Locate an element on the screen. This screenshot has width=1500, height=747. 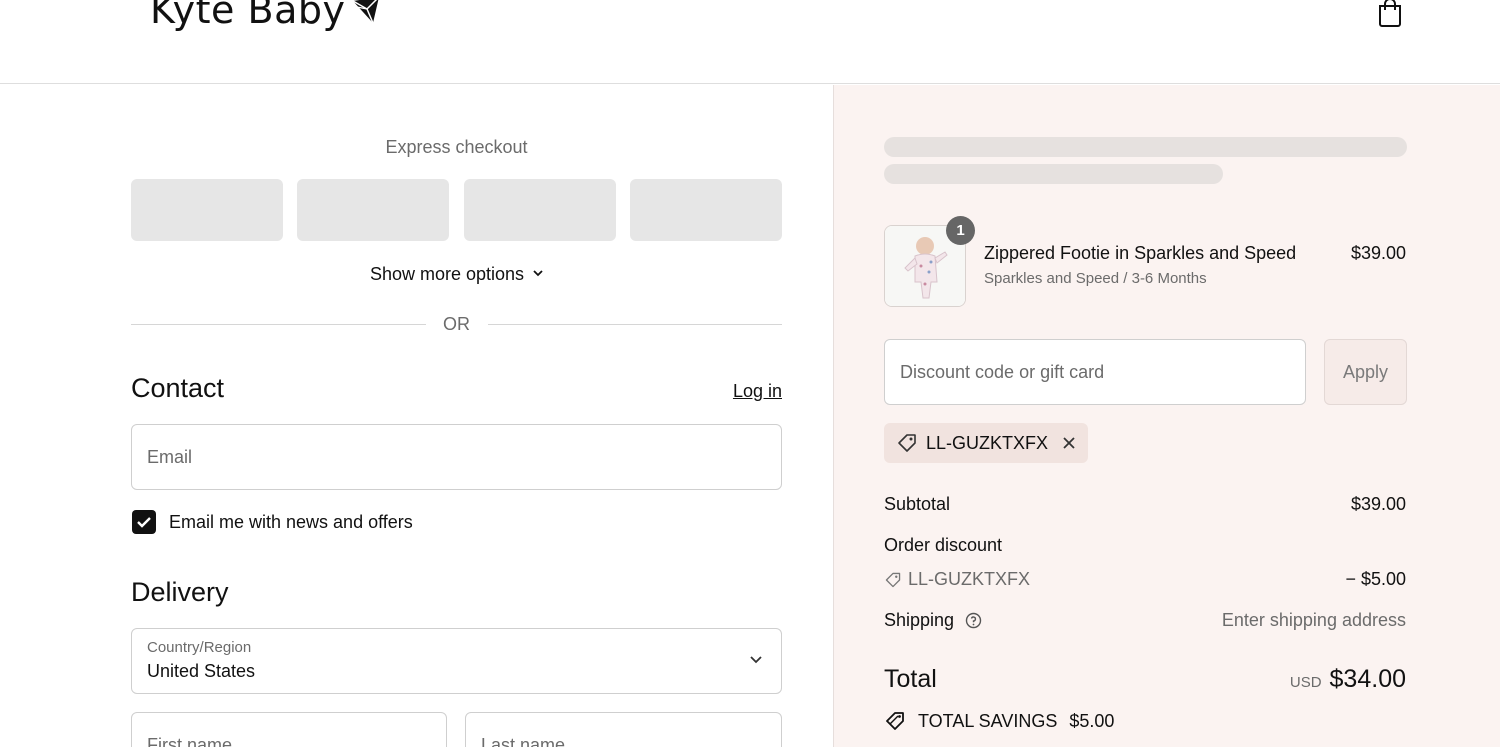
discount-placeholder: Discount code or gift card is located at coordinates (1002, 372).